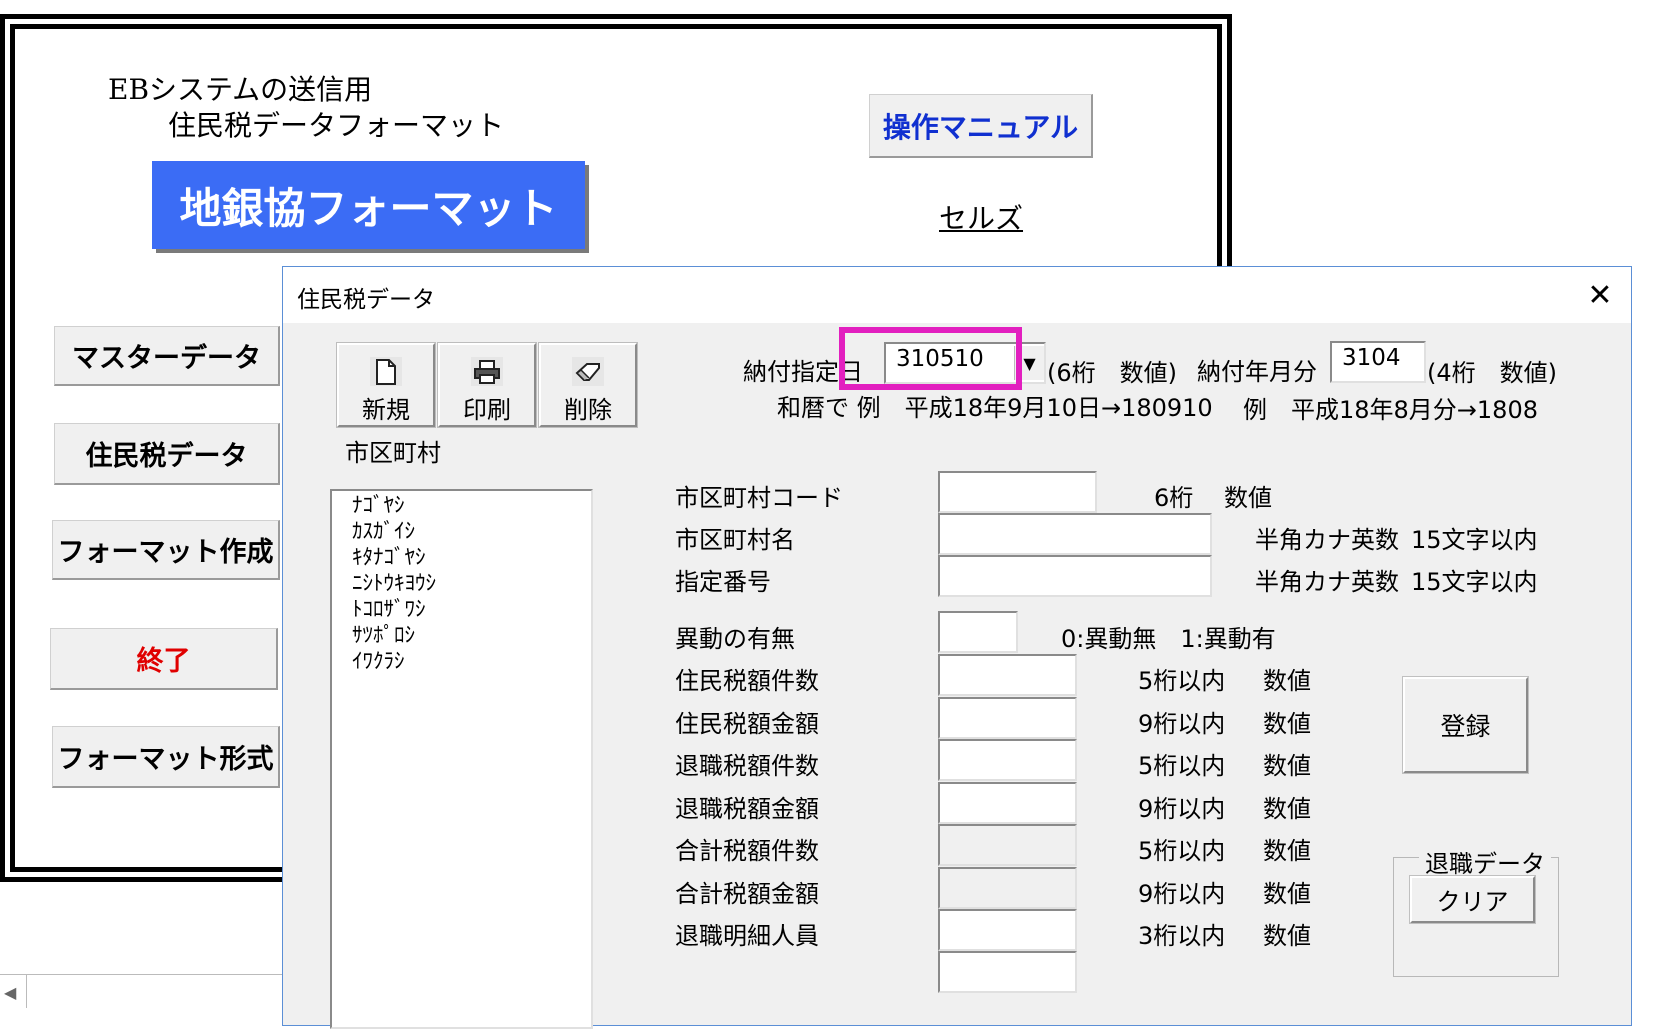 The image size is (1663, 1029). I want to click on field-label: 異動の有無, so click(735, 639).